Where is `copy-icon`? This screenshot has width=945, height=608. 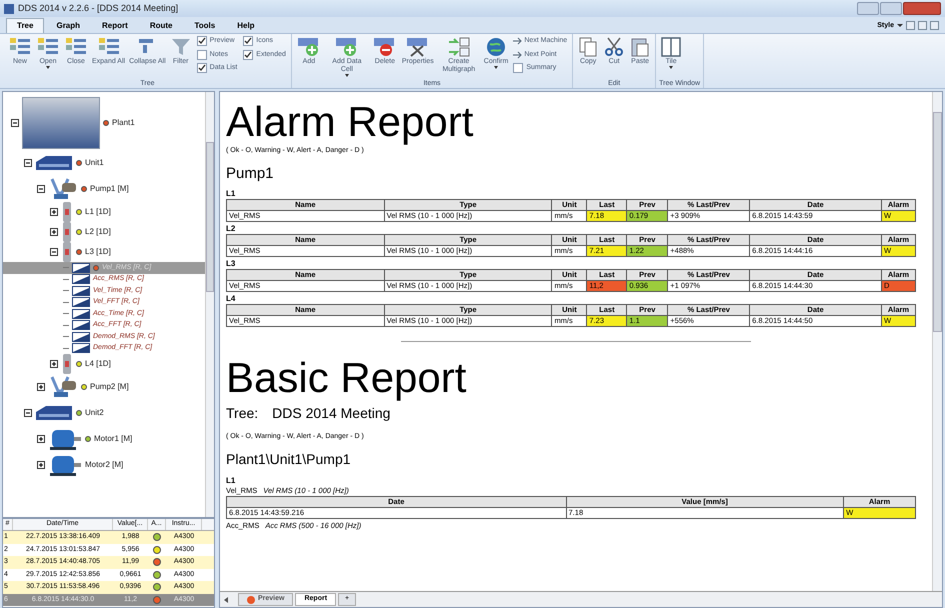 copy-icon is located at coordinates (588, 47).